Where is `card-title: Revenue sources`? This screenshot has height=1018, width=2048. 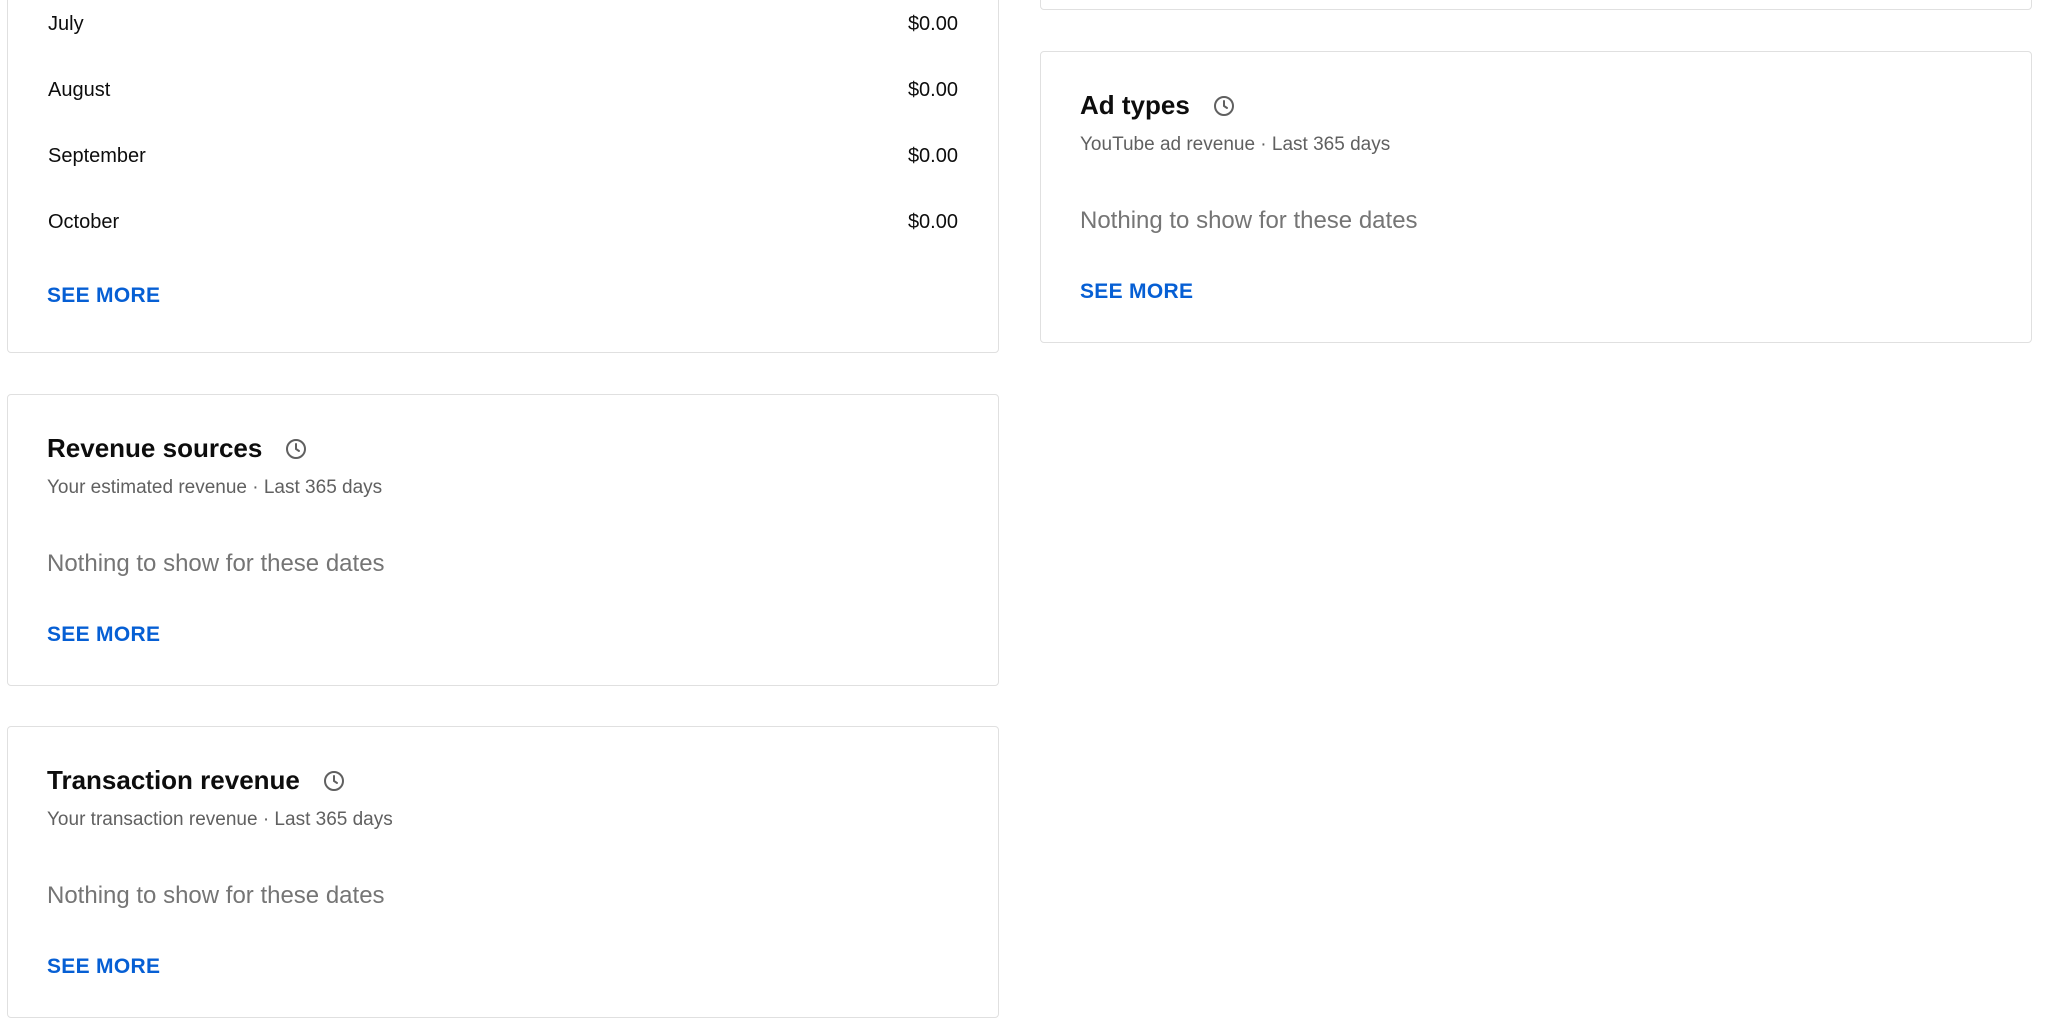
card-title: Revenue sources is located at coordinates (177, 448).